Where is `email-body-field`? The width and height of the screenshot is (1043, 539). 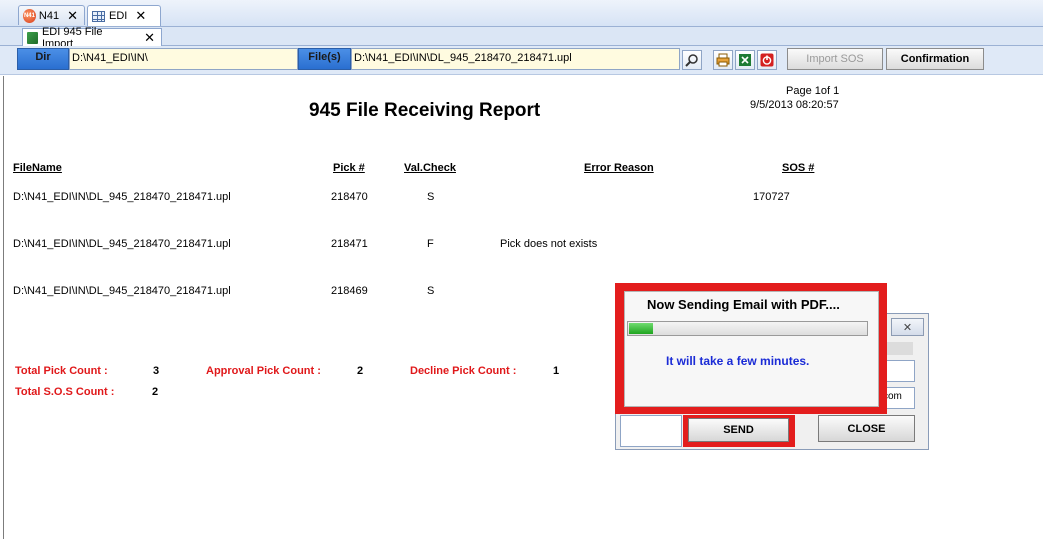 email-body-field is located at coordinates (651, 431).